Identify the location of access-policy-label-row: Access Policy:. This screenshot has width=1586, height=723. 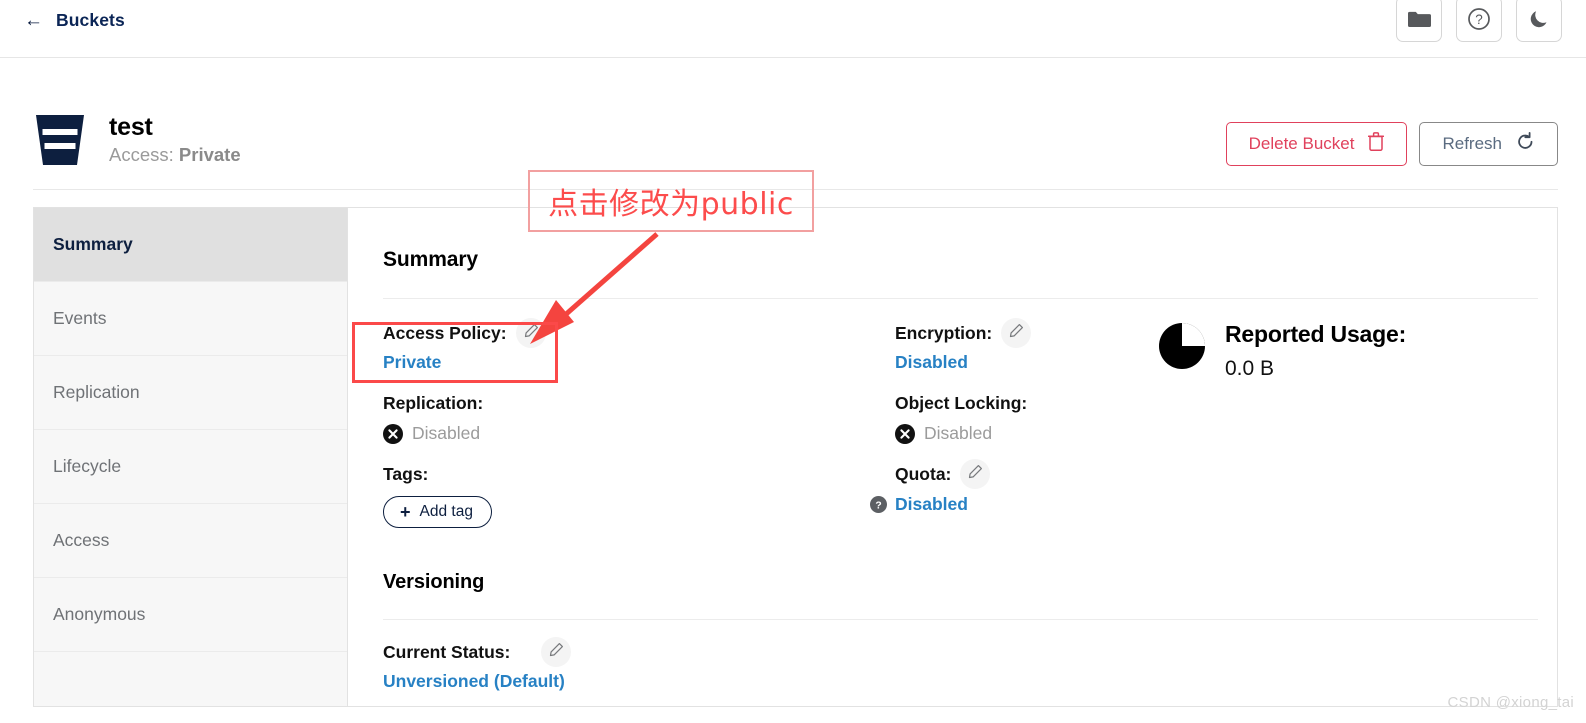
(639, 333).